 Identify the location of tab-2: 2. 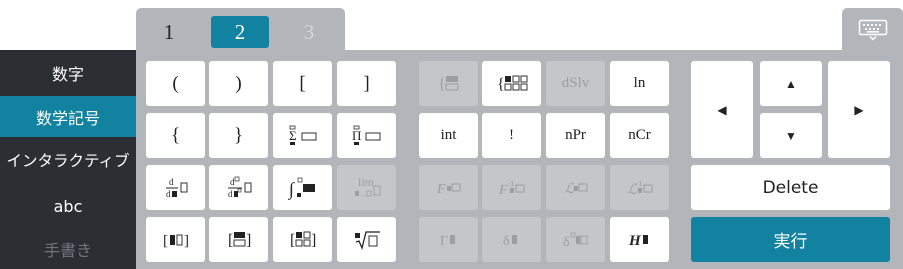
(240, 32).